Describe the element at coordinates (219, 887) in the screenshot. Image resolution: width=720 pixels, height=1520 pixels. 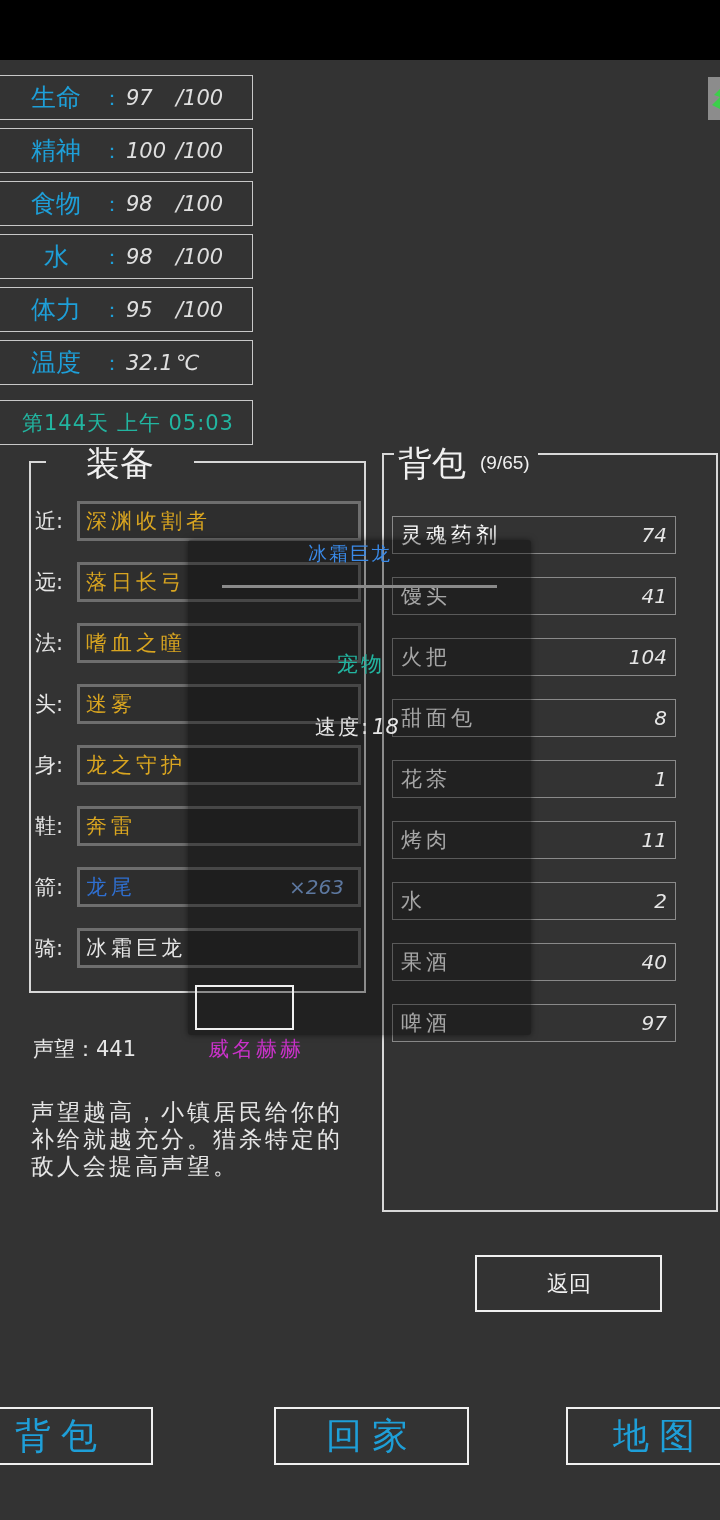
I see `equipment-slot: 龙尾 ×263` at that location.